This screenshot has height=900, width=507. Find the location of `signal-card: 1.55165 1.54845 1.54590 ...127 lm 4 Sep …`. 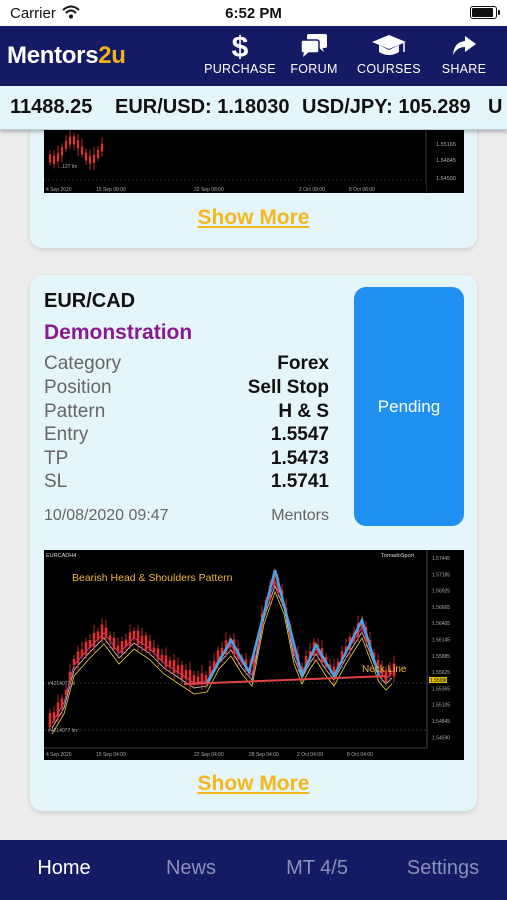

signal-card: 1.55165 1.54845 1.54590 ...127 lm 4 Sep … is located at coordinates (253, 189).